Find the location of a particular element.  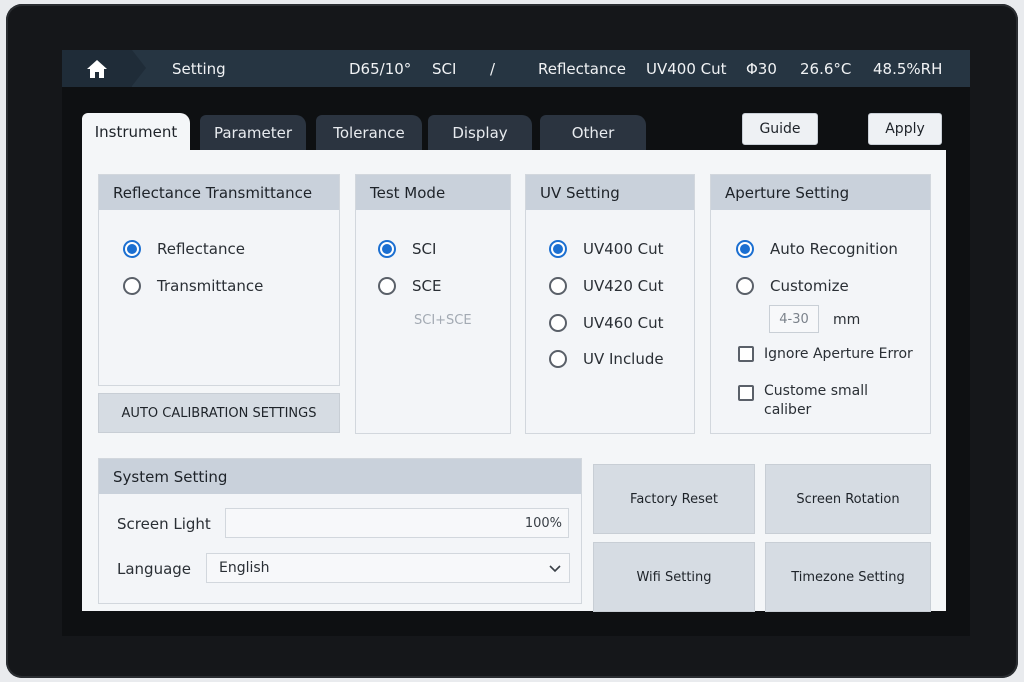

transmittance-option: Transmittance is located at coordinates (193, 286).